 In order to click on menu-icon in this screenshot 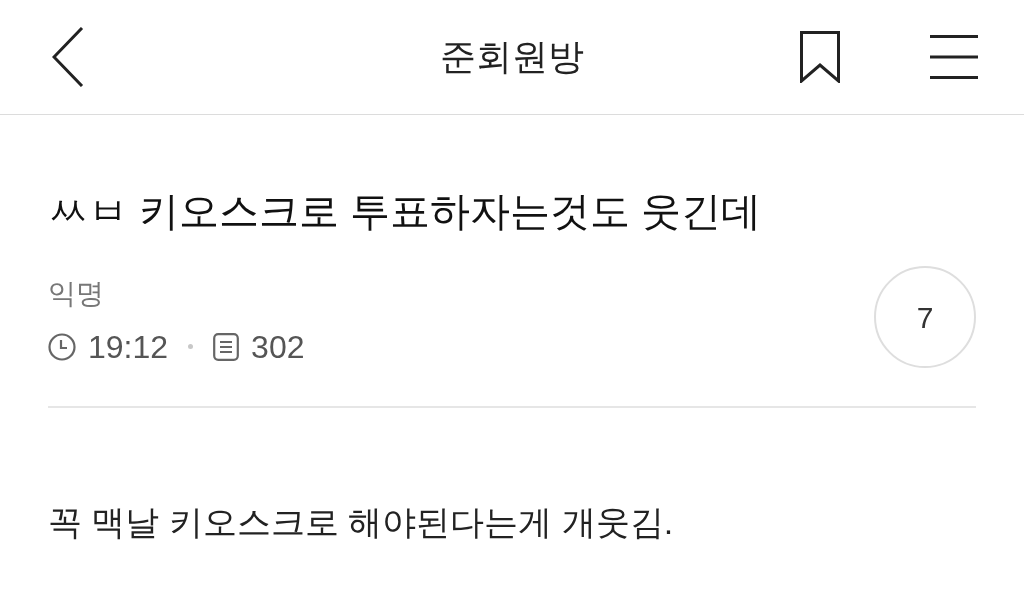, I will do `click(954, 57)`.